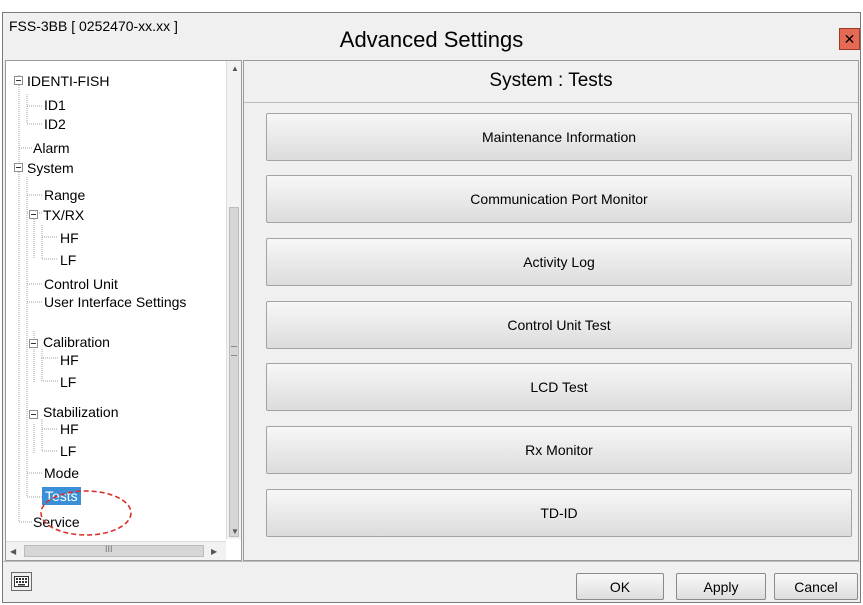 Image resolution: width=863 pixels, height=605 pixels. What do you see at coordinates (431, 581) in the screenshot?
I see `dialog-footer: OK Apply Cancel` at bounding box center [431, 581].